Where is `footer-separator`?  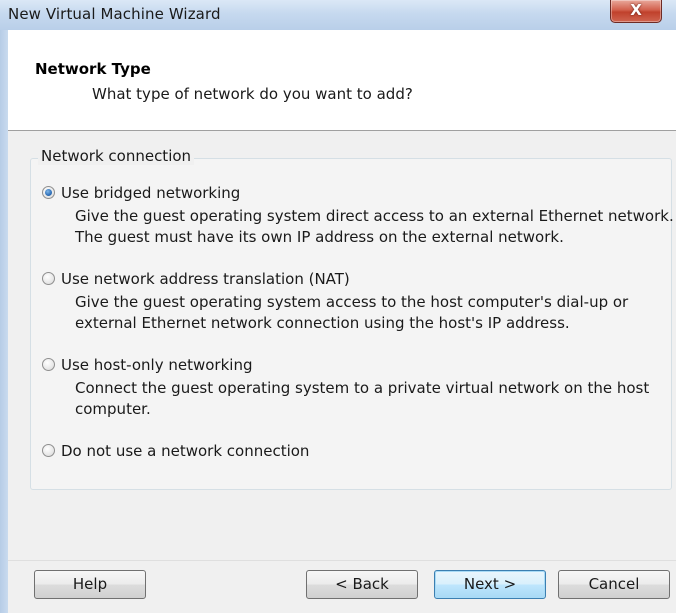
footer-separator is located at coordinates (342, 560).